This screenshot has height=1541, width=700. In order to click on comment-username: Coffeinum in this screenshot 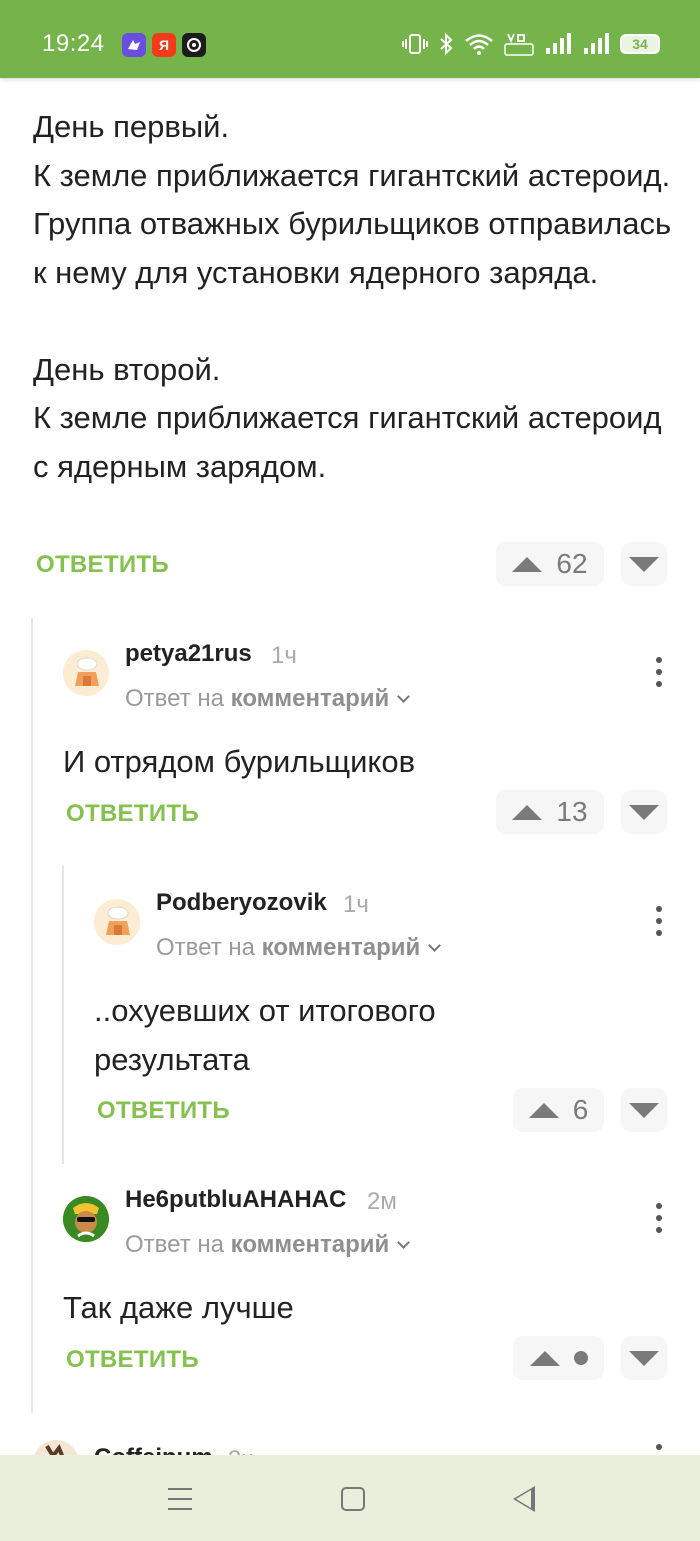, I will do `click(153, 1449)`.